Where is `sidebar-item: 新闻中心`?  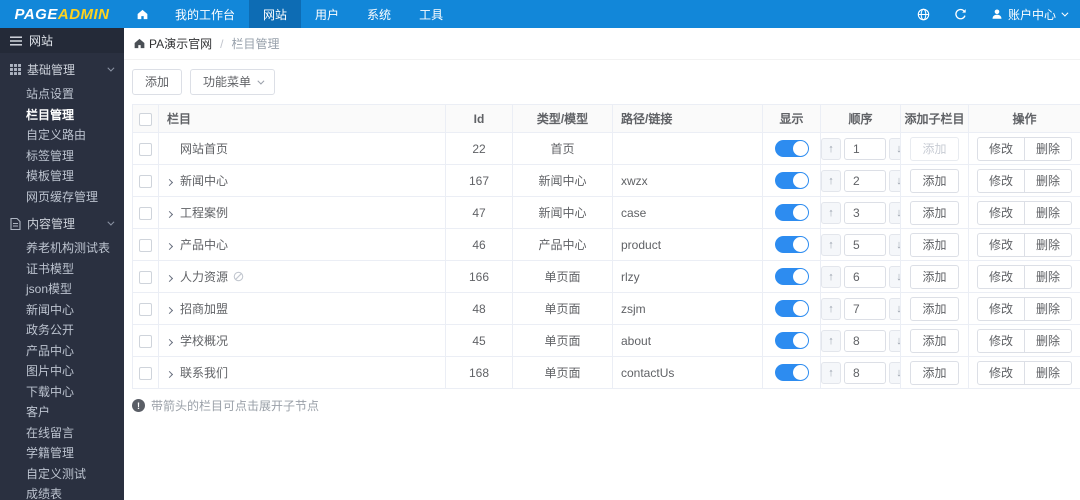 sidebar-item: 新闻中心 is located at coordinates (62, 310).